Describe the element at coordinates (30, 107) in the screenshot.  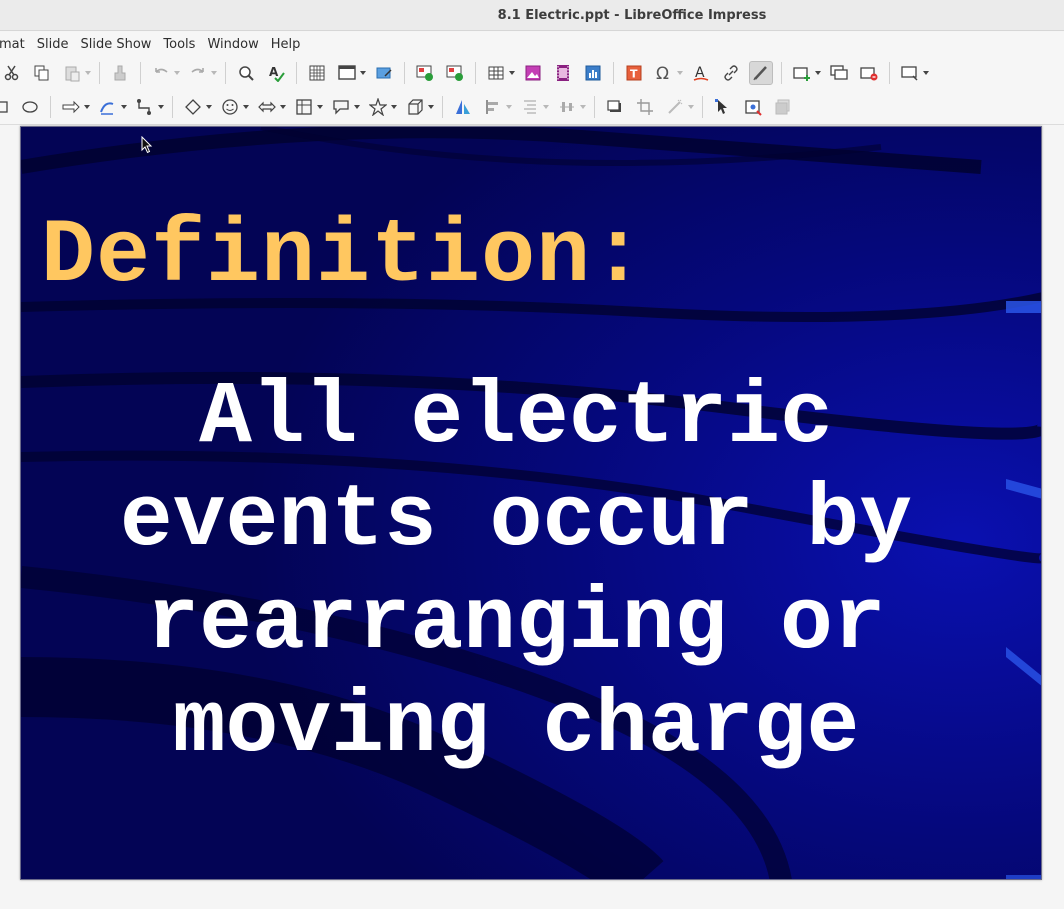
I see `ellipse-icon` at that location.